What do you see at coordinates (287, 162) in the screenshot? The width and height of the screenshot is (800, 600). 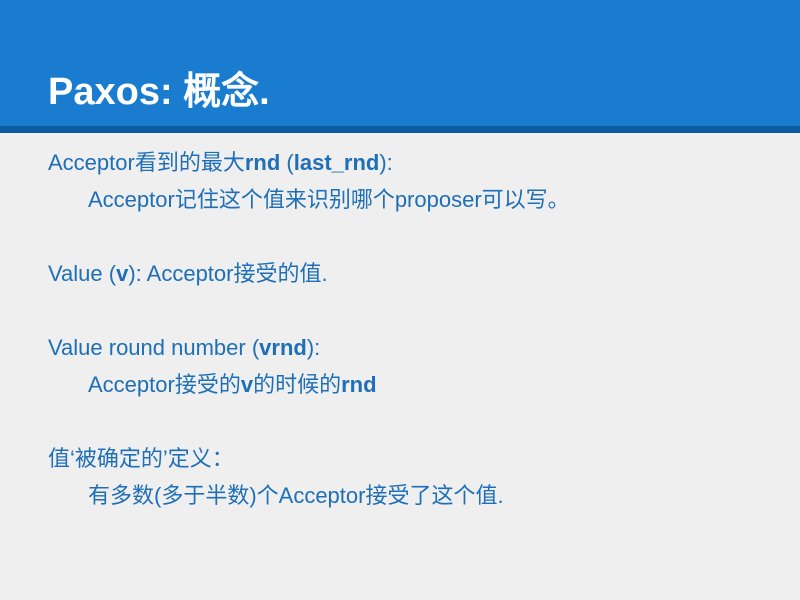 I see `text-run: (` at bounding box center [287, 162].